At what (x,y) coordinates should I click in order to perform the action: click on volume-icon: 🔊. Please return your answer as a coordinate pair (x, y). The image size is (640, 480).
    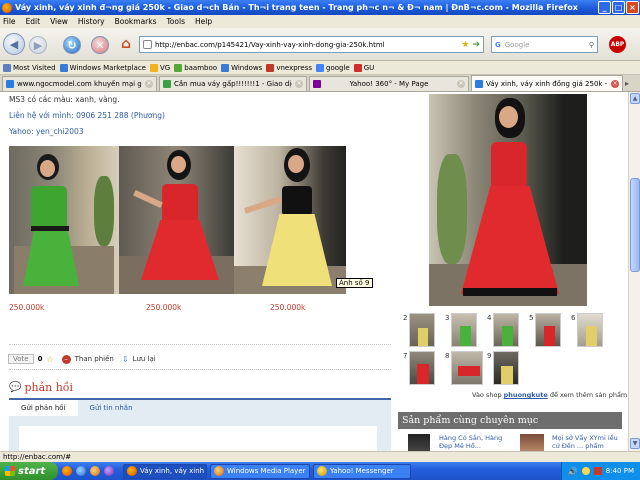
    Looking at the image, I should click on (573, 471).